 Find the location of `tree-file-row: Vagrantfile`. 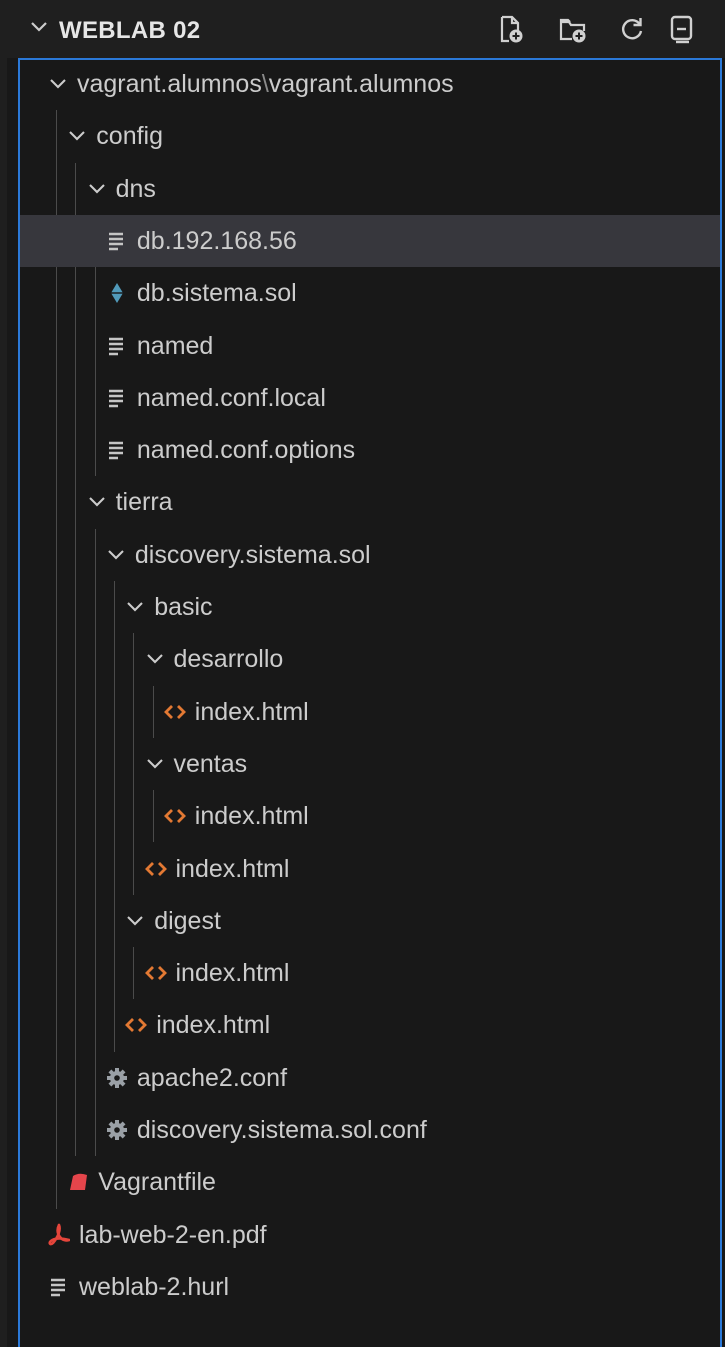

tree-file-row: Vagrantfile is located at coordinates (370, 1182).